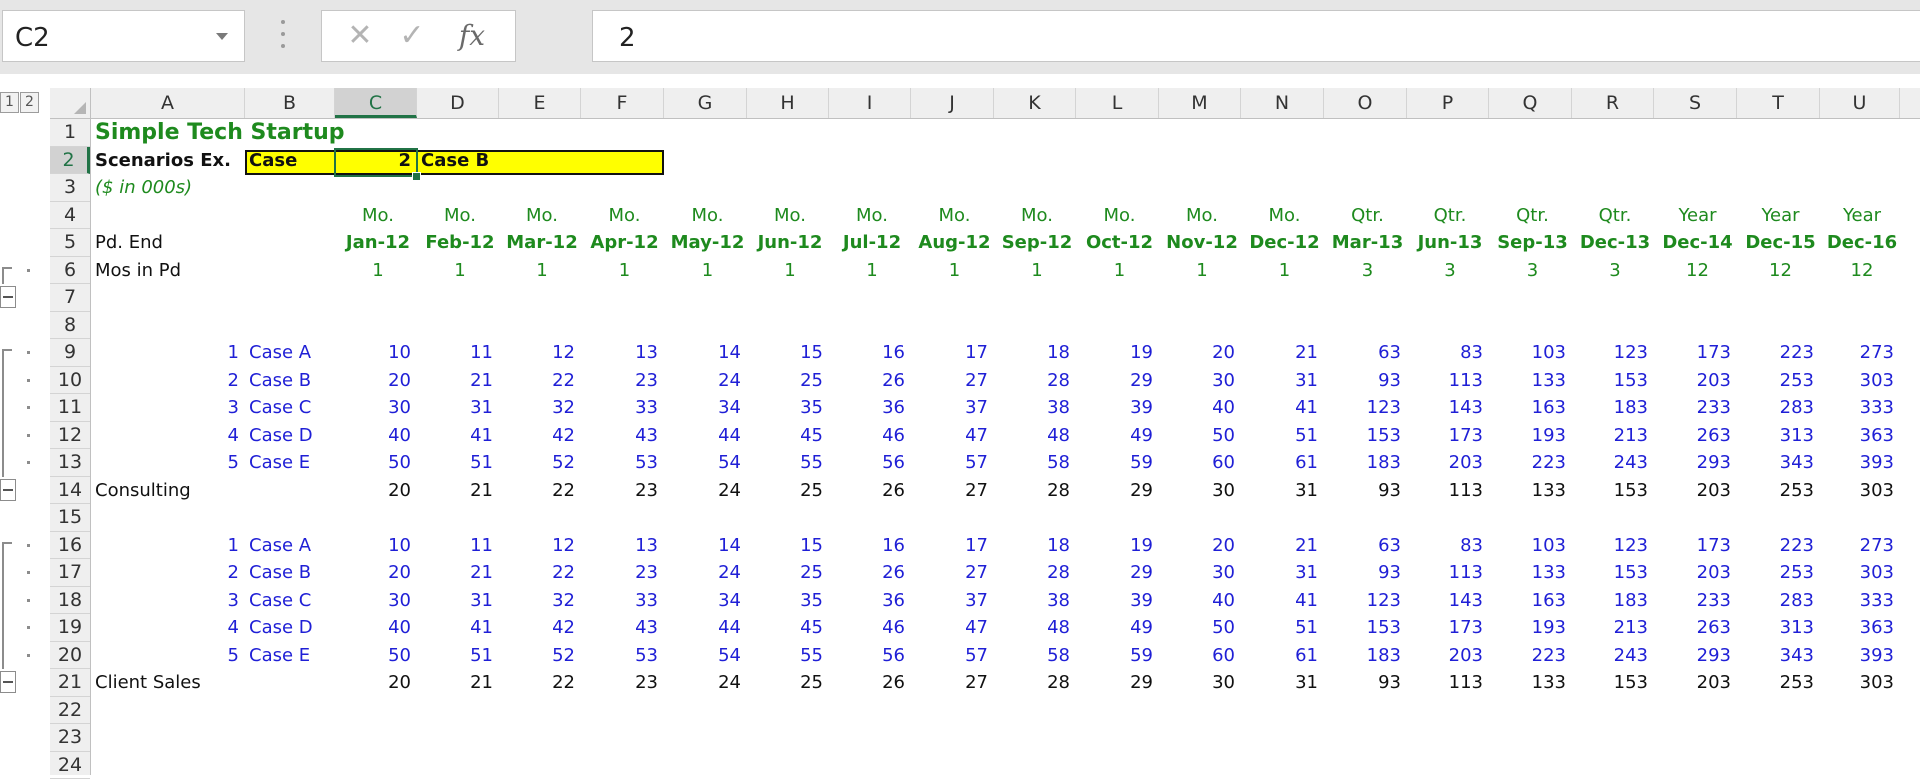  What do you see at coordinates (458, 491) in the screenshot?
I see `consulting-value-cell: 21` at bounding box center [458, 491].